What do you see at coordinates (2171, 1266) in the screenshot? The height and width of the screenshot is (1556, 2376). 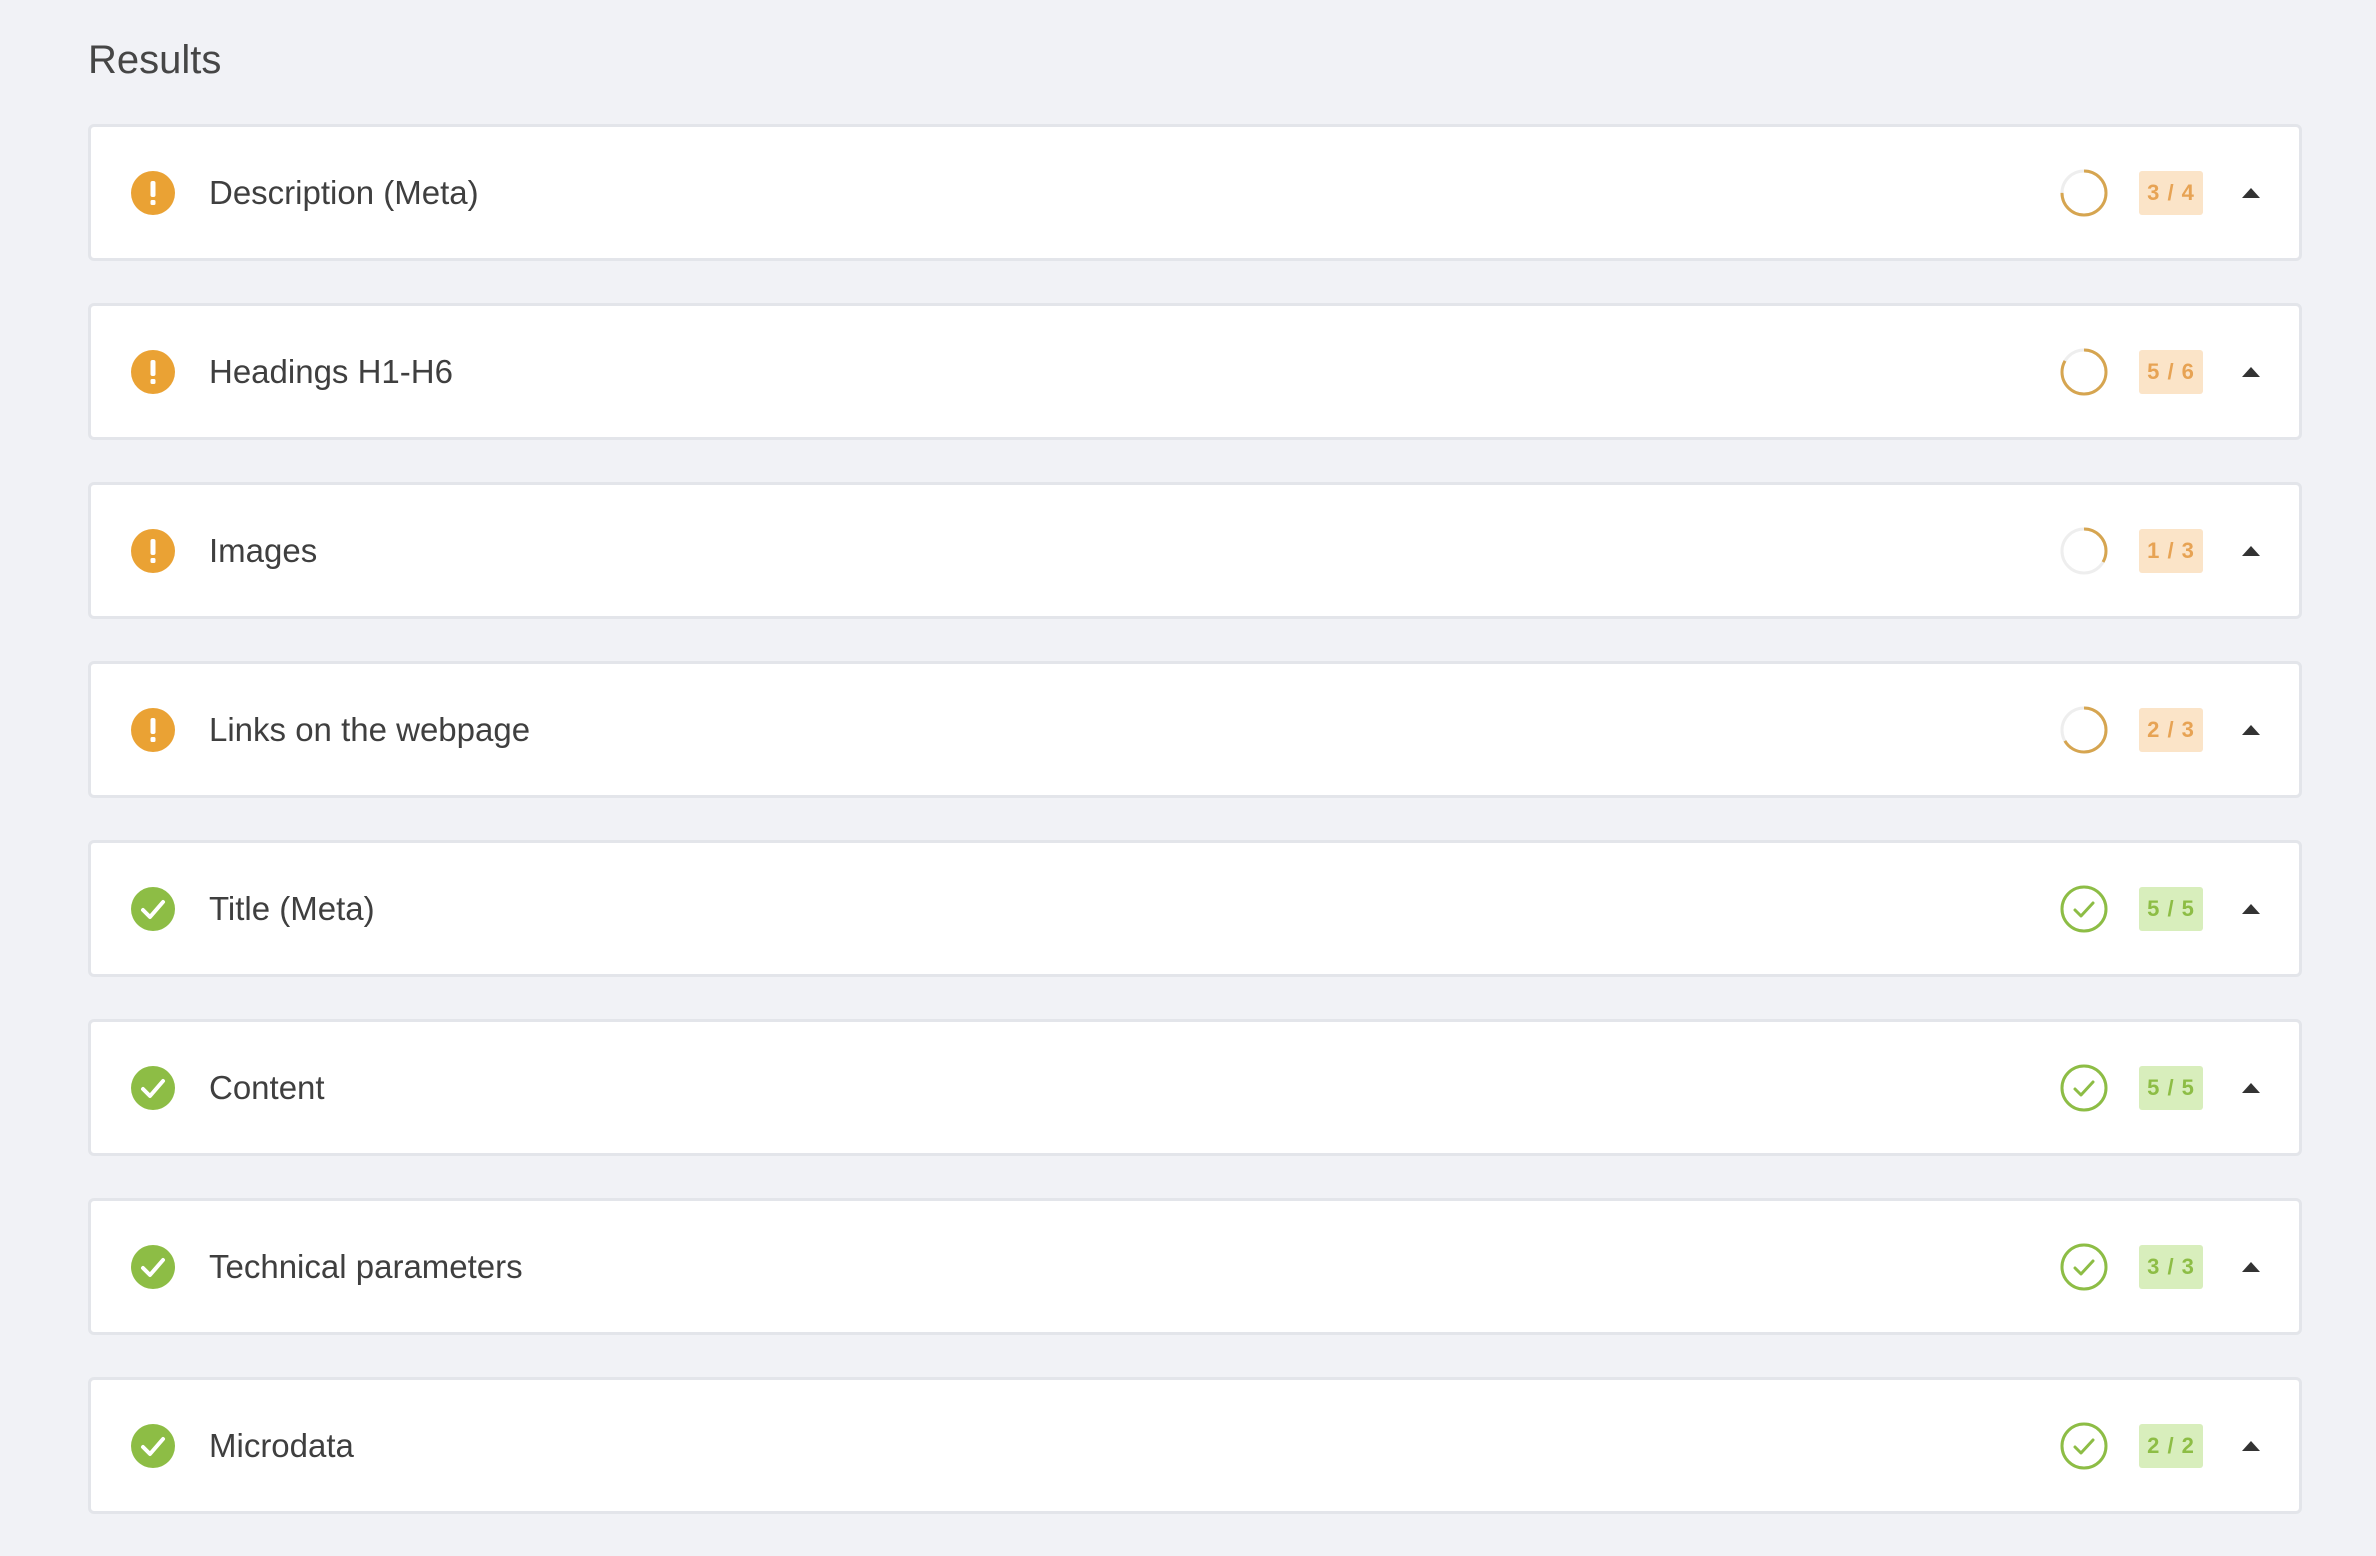 I see `score-badge: 3 / 3` at bounding box center [2171, 1266].